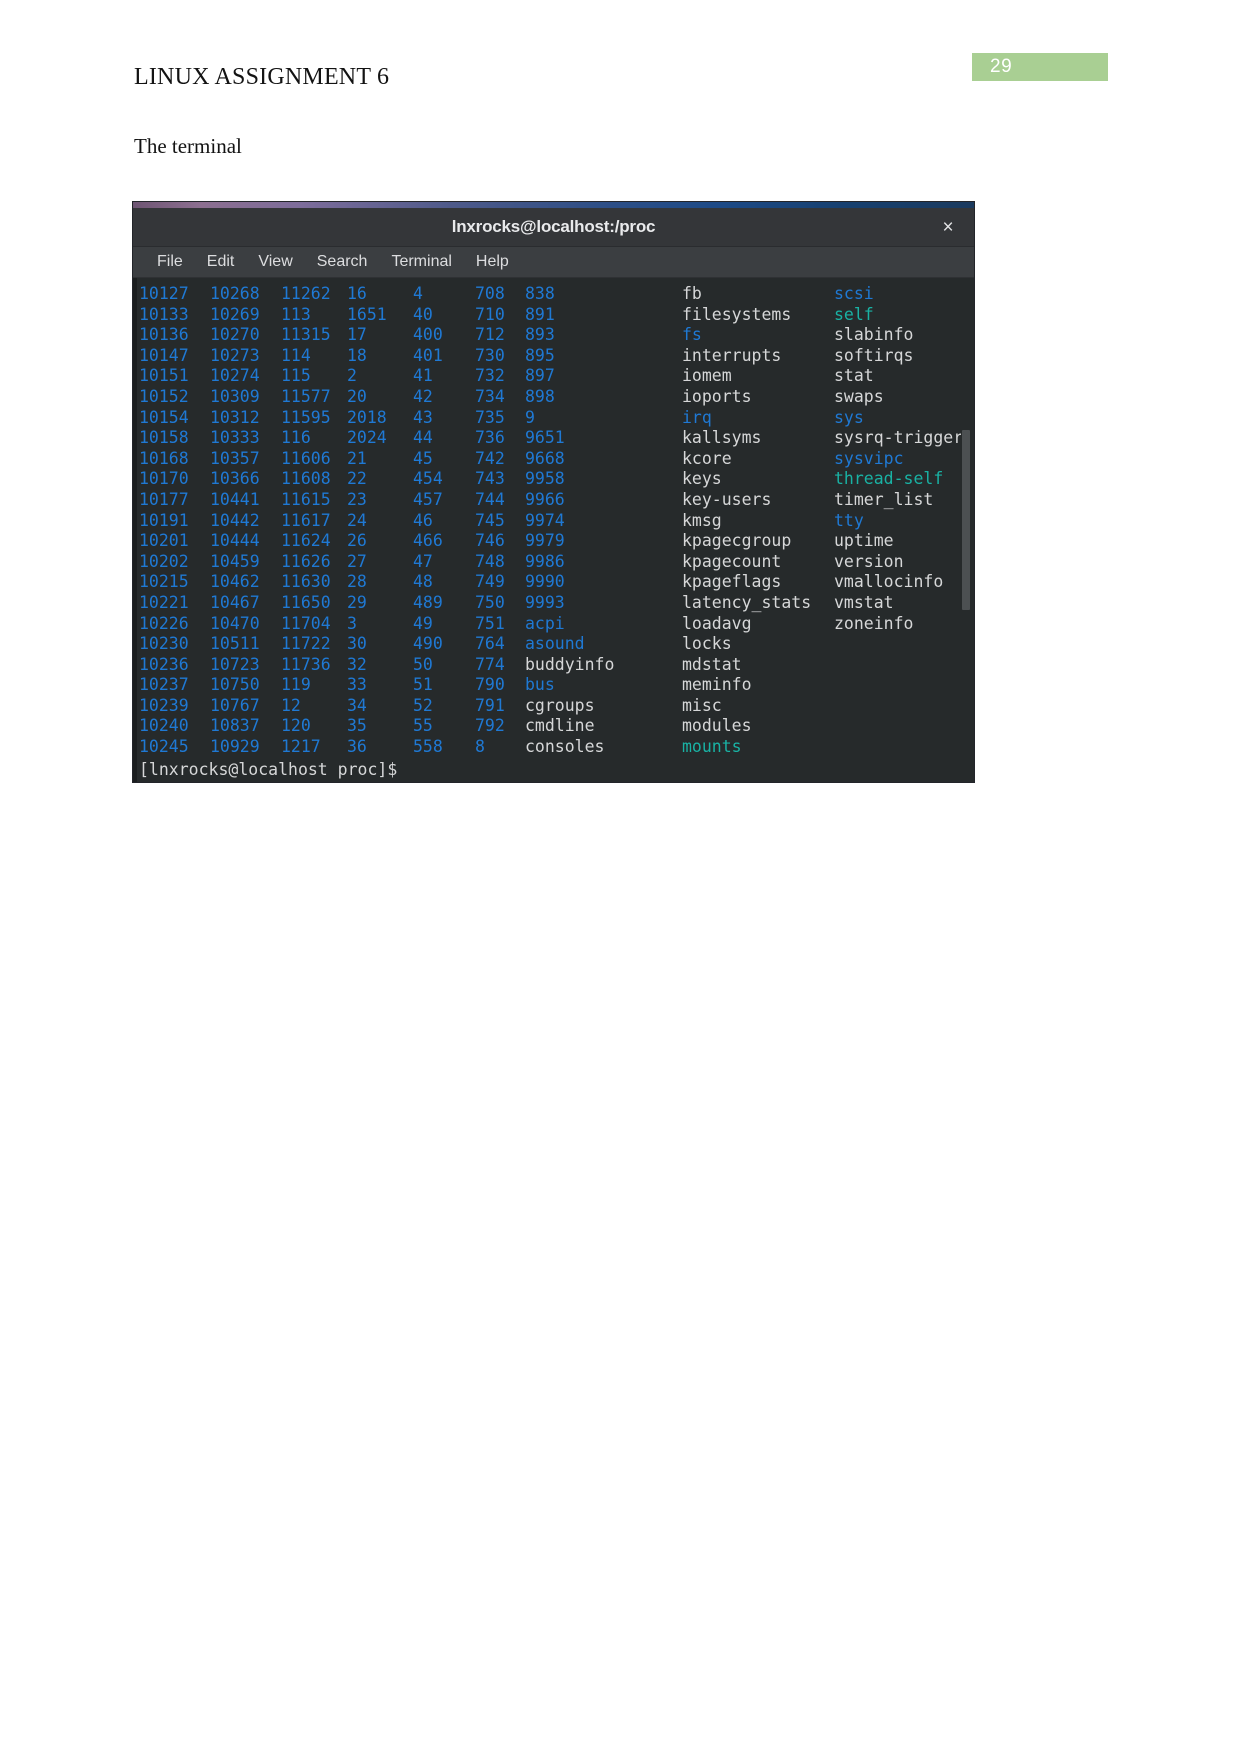  I want to click on listing-entry: filesystems, so click(737, 314).